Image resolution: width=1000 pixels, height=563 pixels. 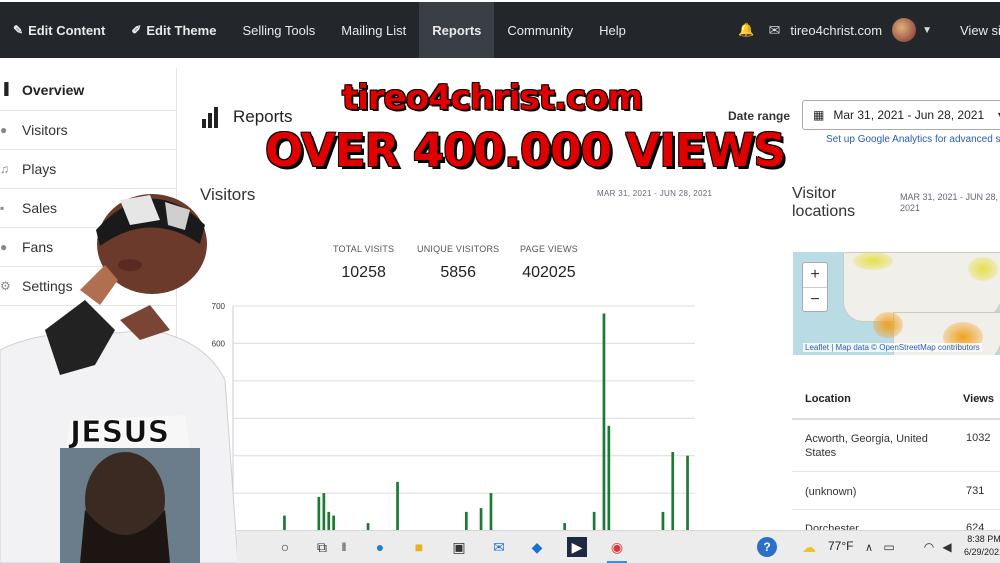 I want to click on task-view-icon: ⧉, so click(x=322, y=547).